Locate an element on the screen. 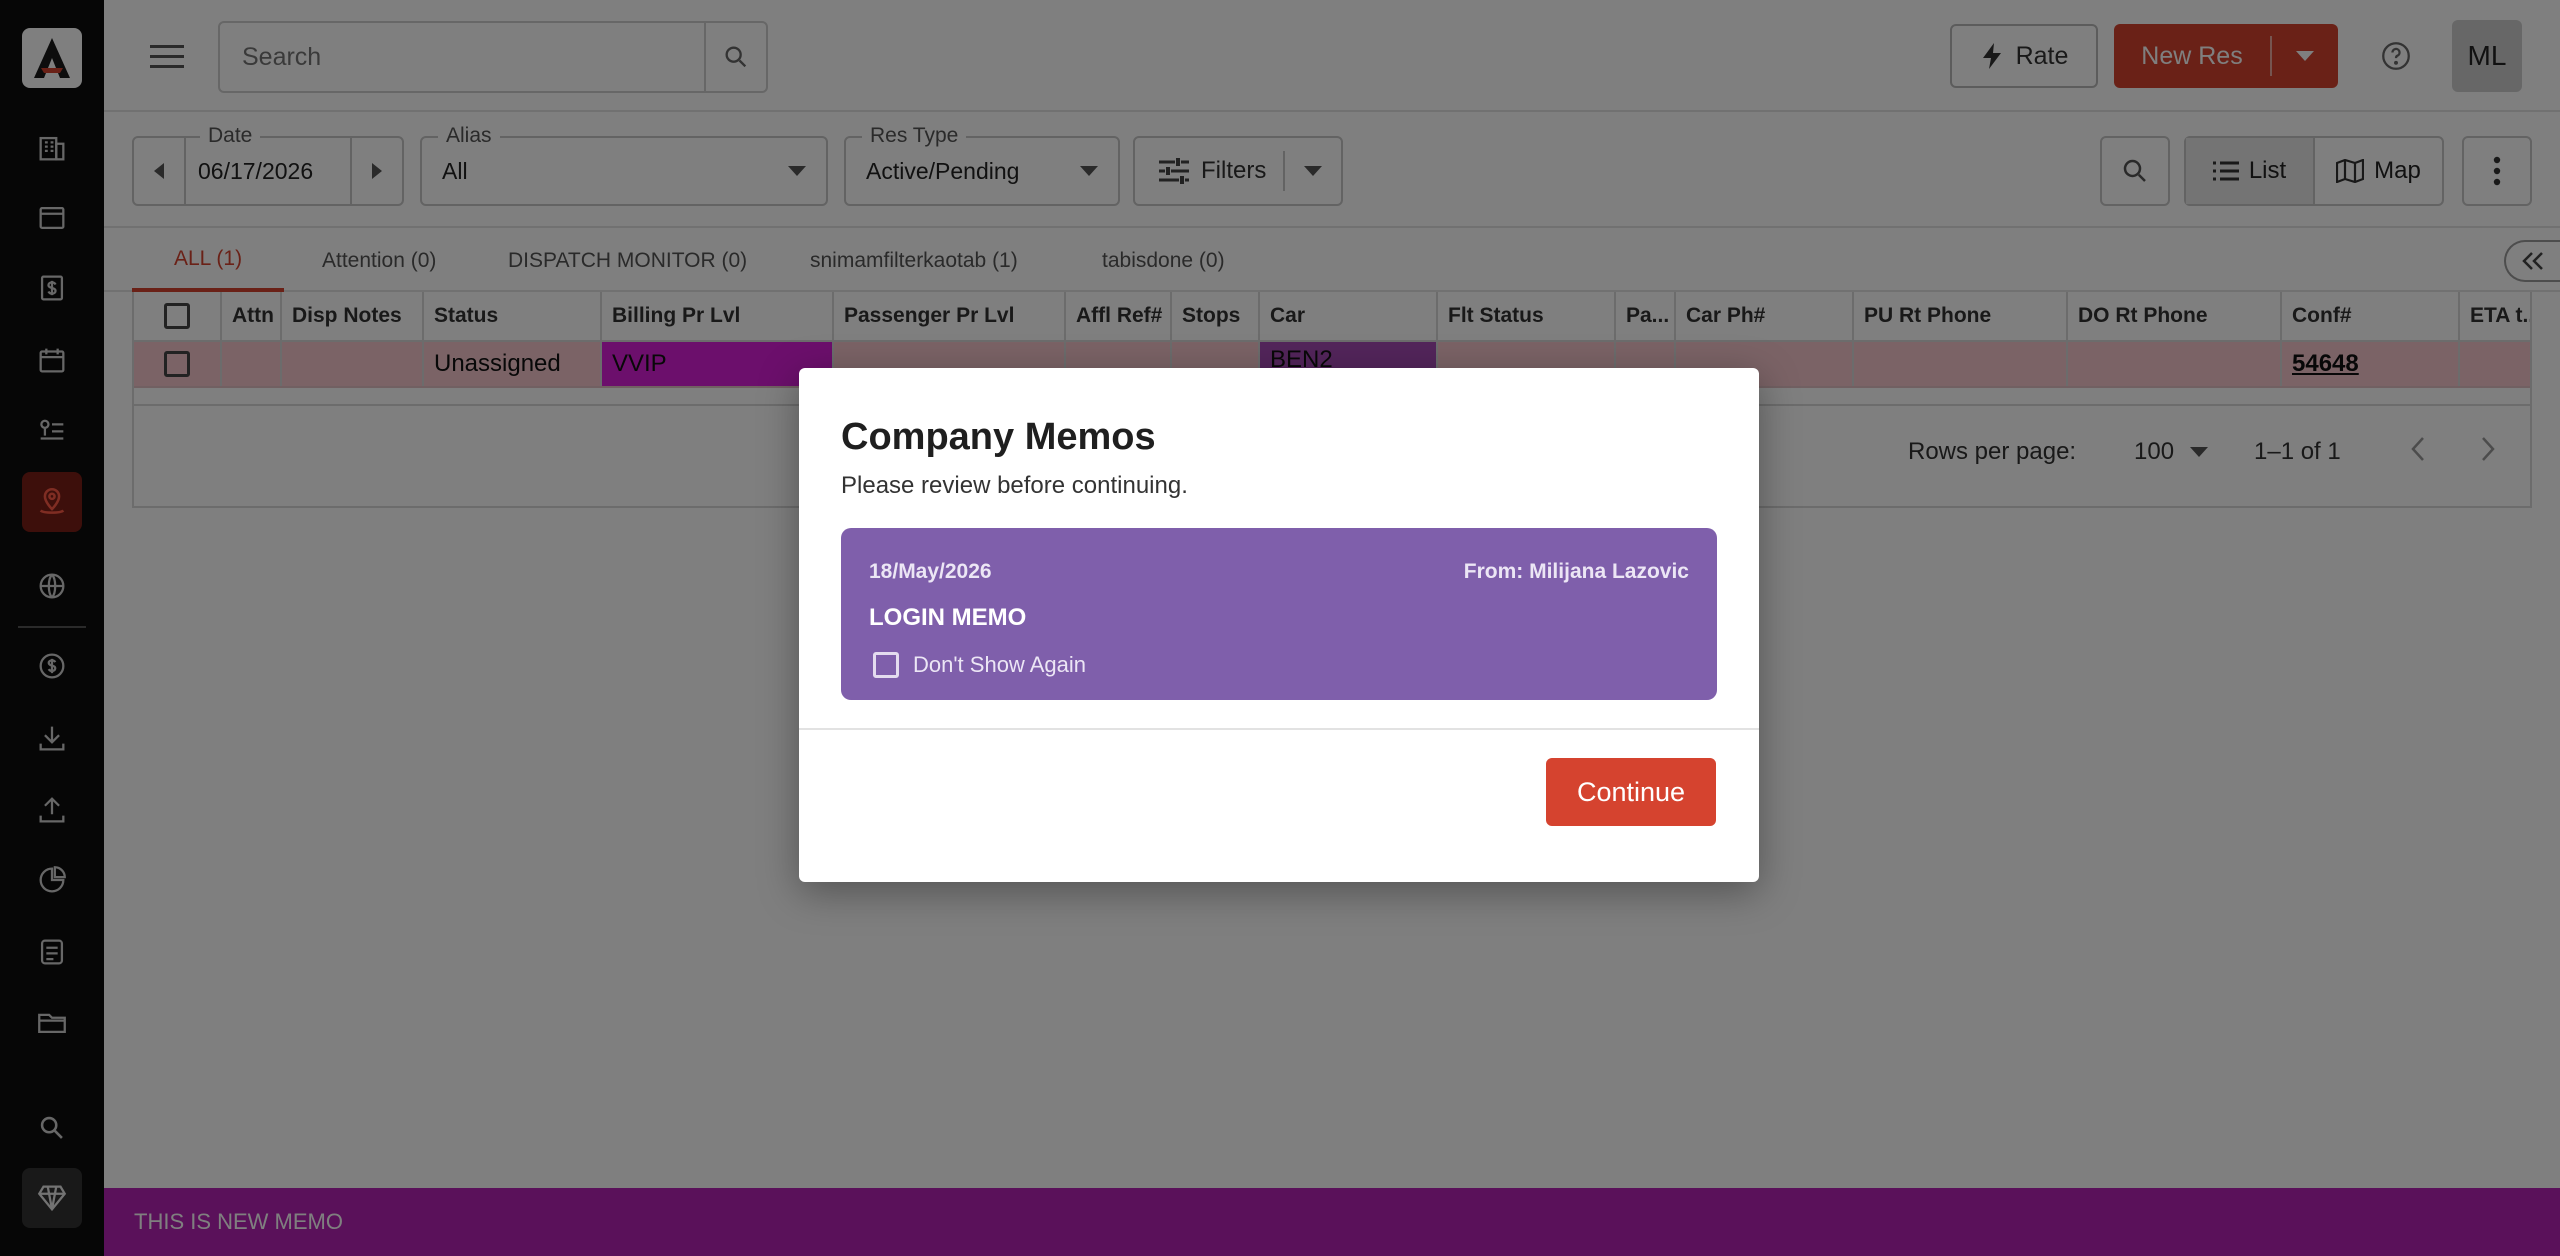 This screenshot has height=1256, width=2560. checkbox-icon is located at coordinates (886, 665).